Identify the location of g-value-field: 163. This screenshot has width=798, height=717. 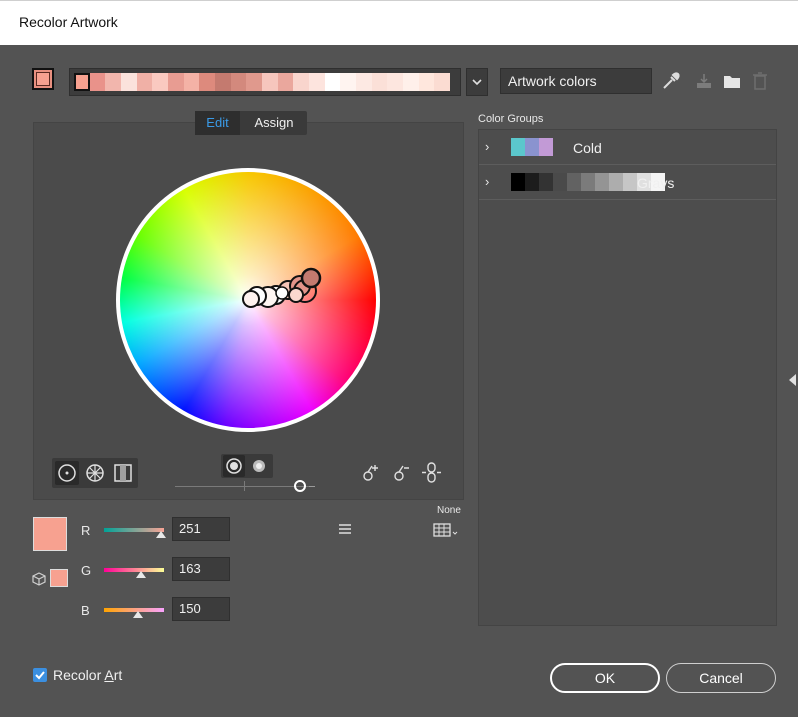
(201, 569).